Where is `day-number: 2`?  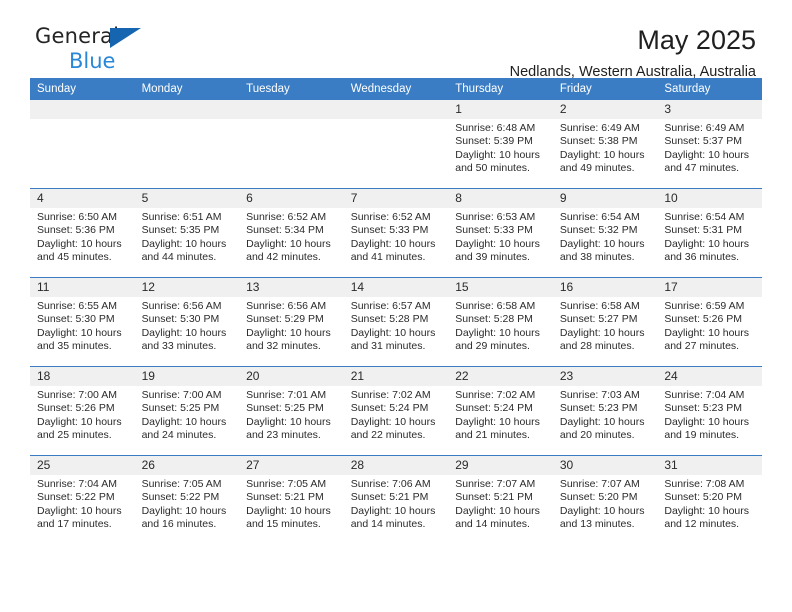 day-number: 2 is located at coordinates (605, 109).